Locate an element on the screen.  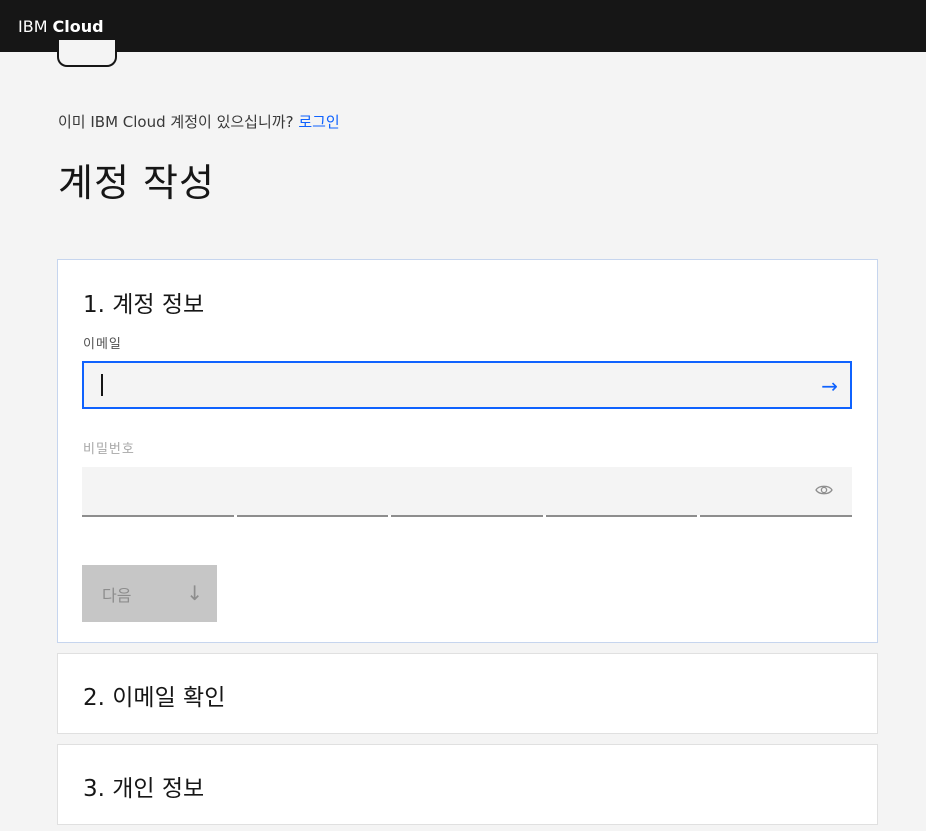
password-label: 비밀번호 is located at coordinates (109, 449).